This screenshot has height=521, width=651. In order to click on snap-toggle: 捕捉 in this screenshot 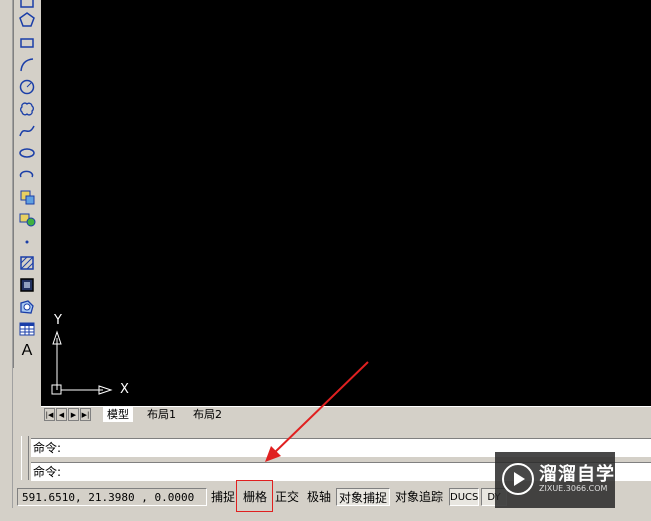, I will do `click(223, 497)`.